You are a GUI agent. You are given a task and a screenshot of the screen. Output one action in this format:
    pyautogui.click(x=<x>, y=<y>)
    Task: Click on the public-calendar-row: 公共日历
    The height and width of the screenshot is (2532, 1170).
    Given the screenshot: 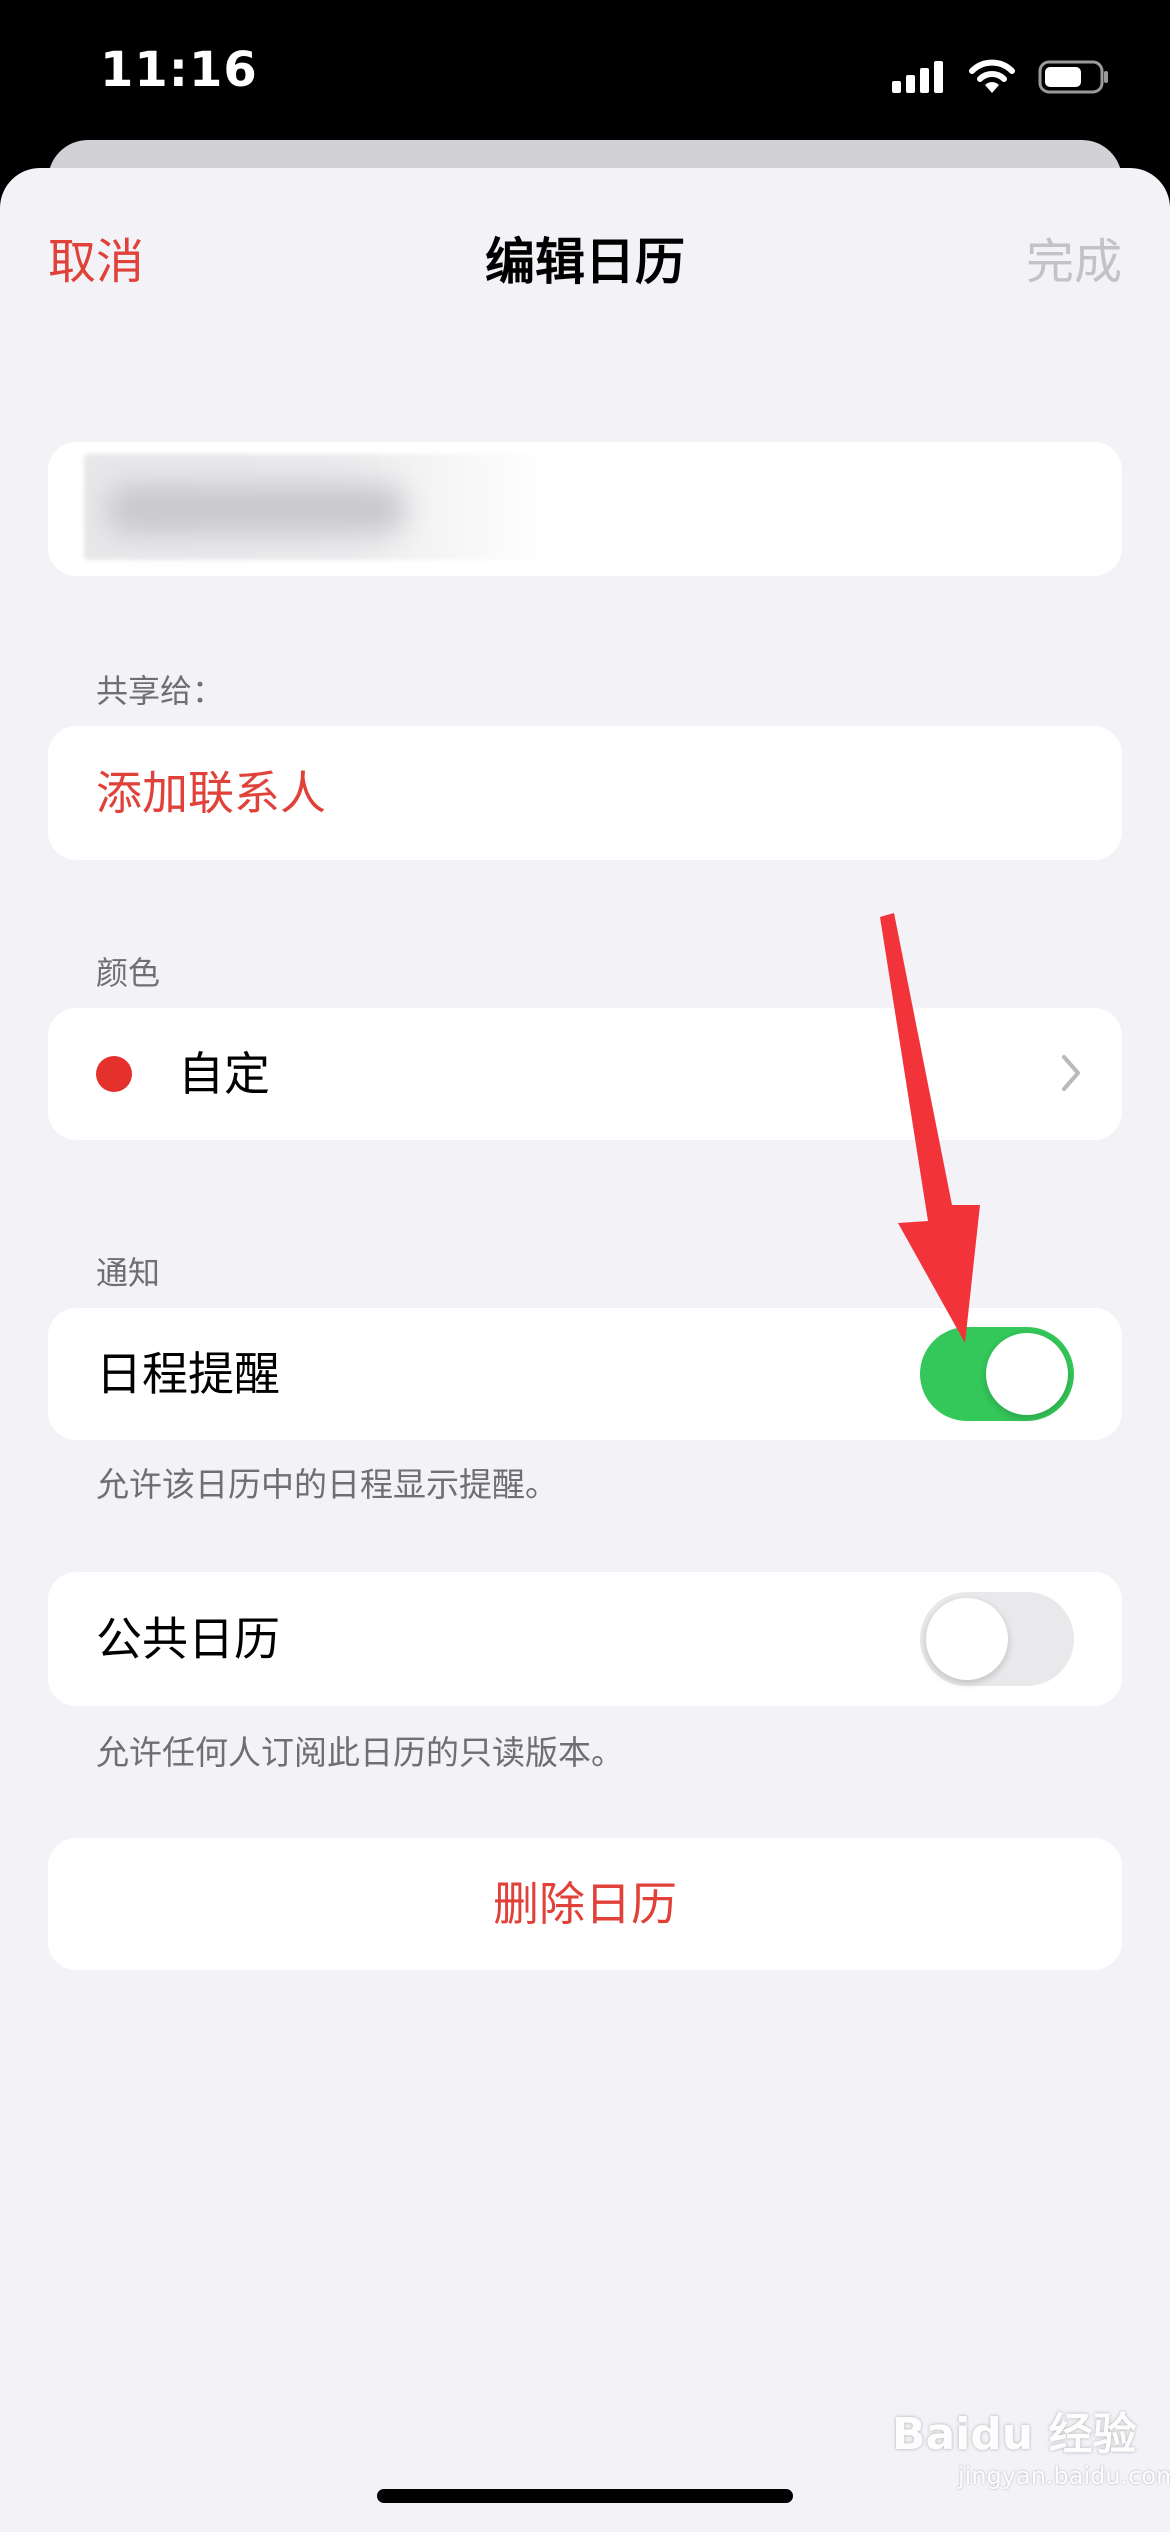 What is the action you would take?
    pyautogui.click(x=585, y=1639)
    